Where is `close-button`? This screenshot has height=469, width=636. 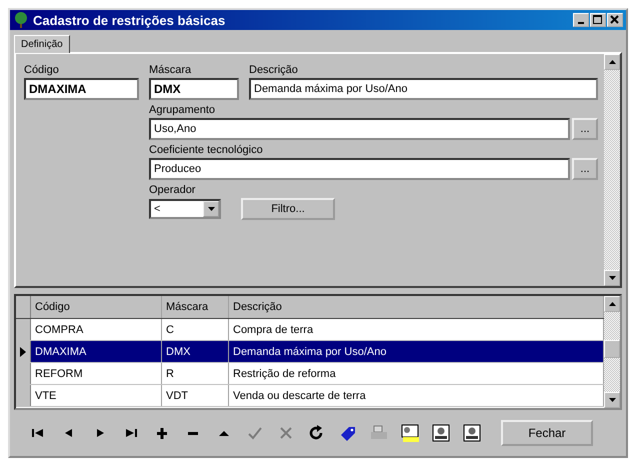
close-button is located at coordinates (615, 20).